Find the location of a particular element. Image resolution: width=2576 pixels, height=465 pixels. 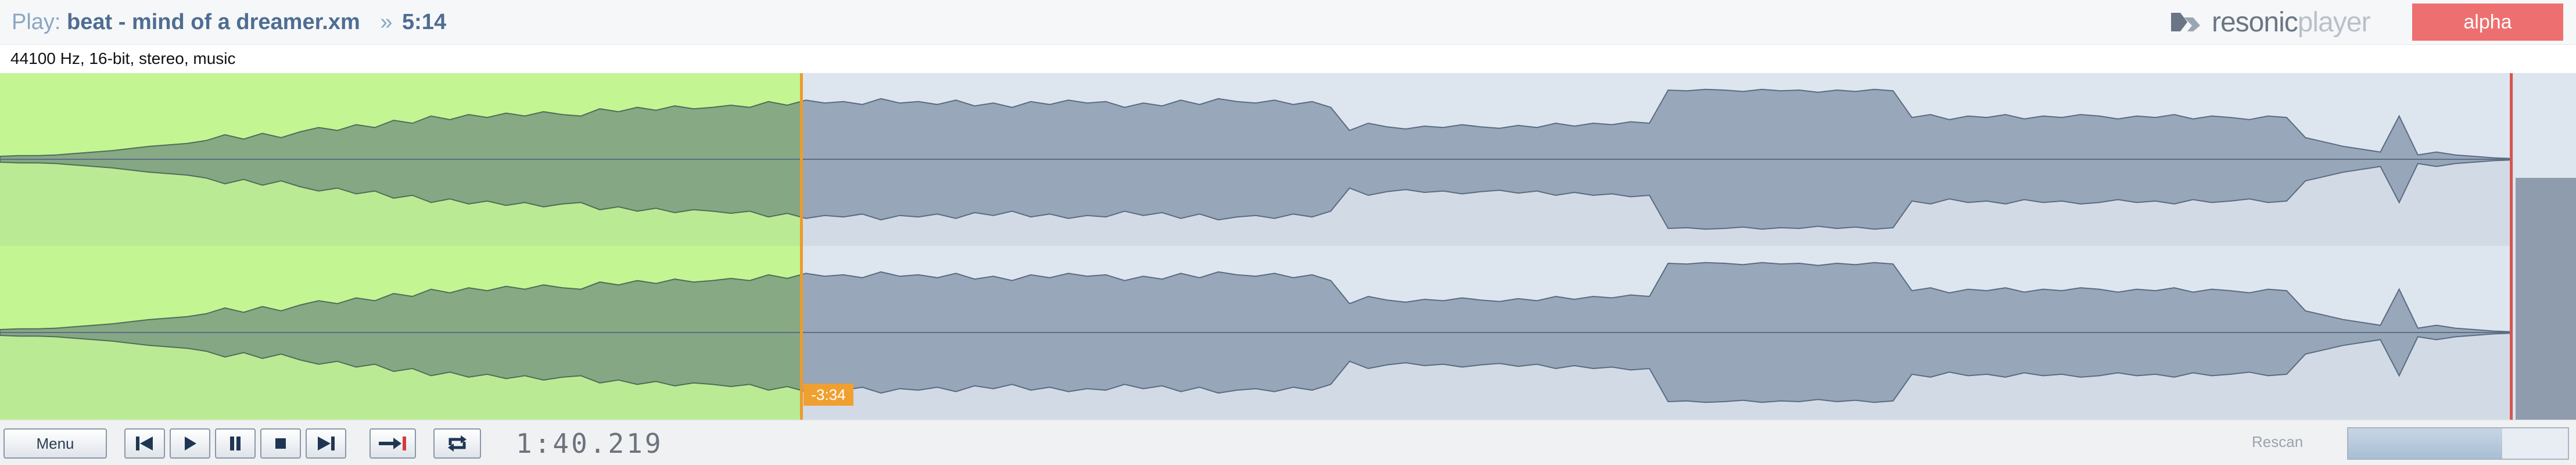

playhead is located at coordinates (801, 246).